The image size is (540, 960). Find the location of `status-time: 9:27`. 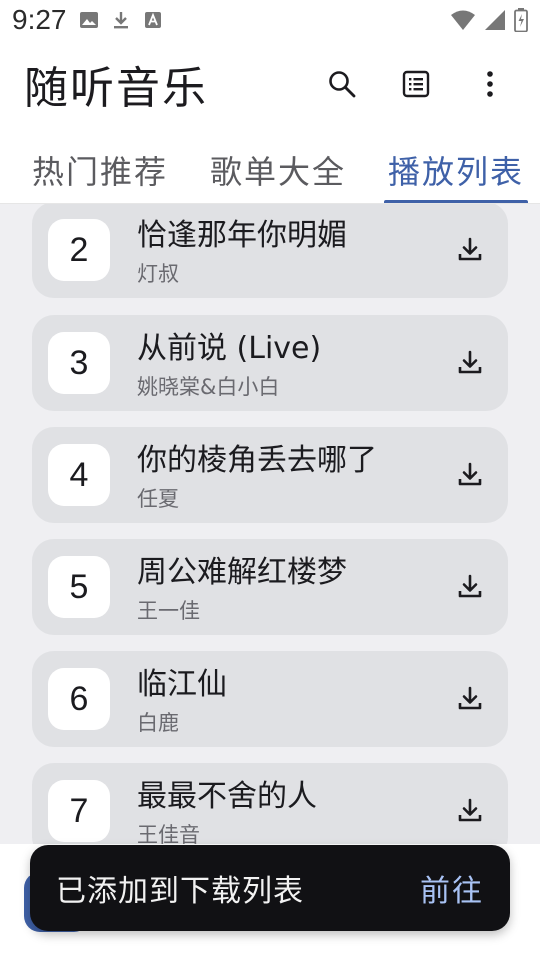

status-time: 9:27 is located at coordinates (39, 19).